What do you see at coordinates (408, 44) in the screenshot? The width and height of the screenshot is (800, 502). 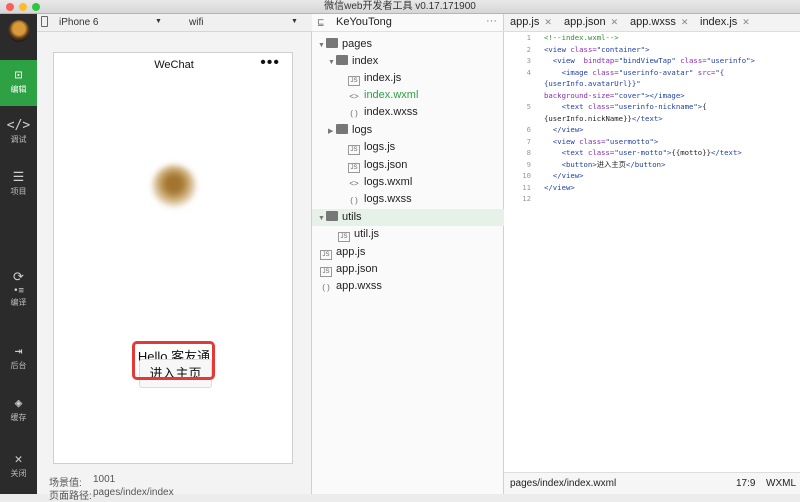 I see `tree-item-pages: ▼ pages` at bounding box center [408, 44].